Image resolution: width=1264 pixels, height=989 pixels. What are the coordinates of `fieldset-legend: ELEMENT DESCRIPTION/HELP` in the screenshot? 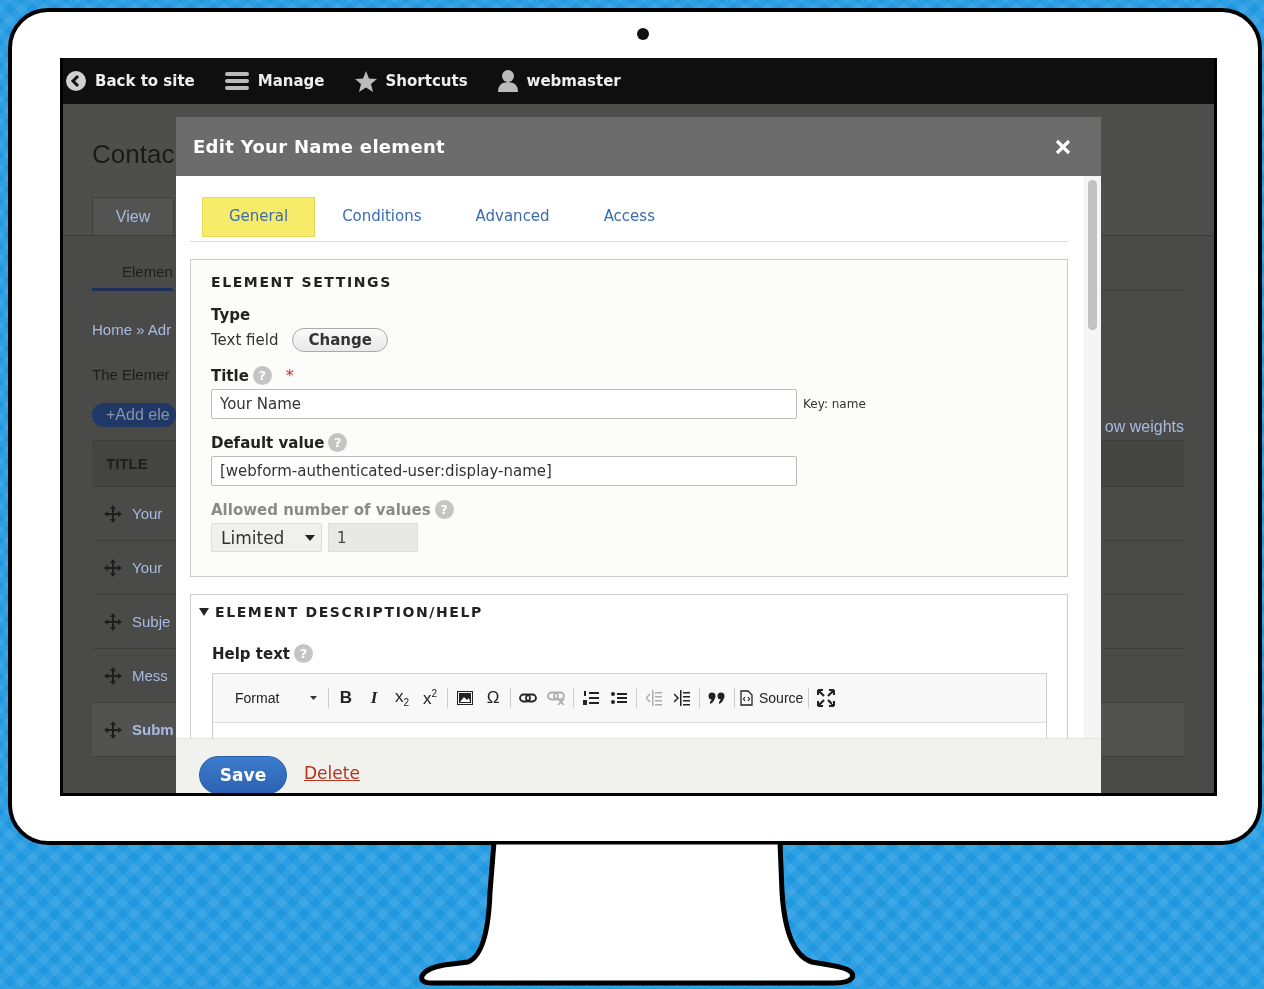 It's located at (349, 612).